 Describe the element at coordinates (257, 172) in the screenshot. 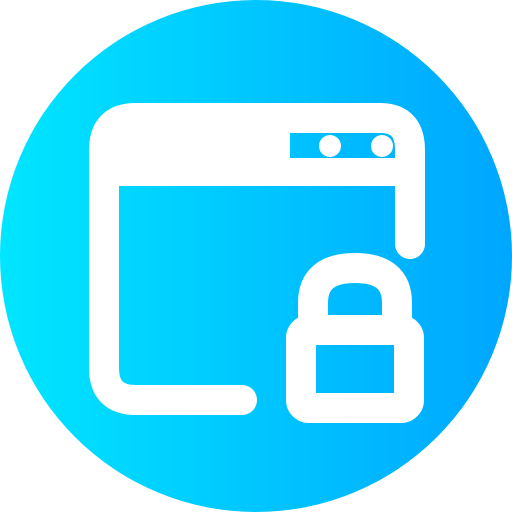

I see `browser-title-bar` at that location.